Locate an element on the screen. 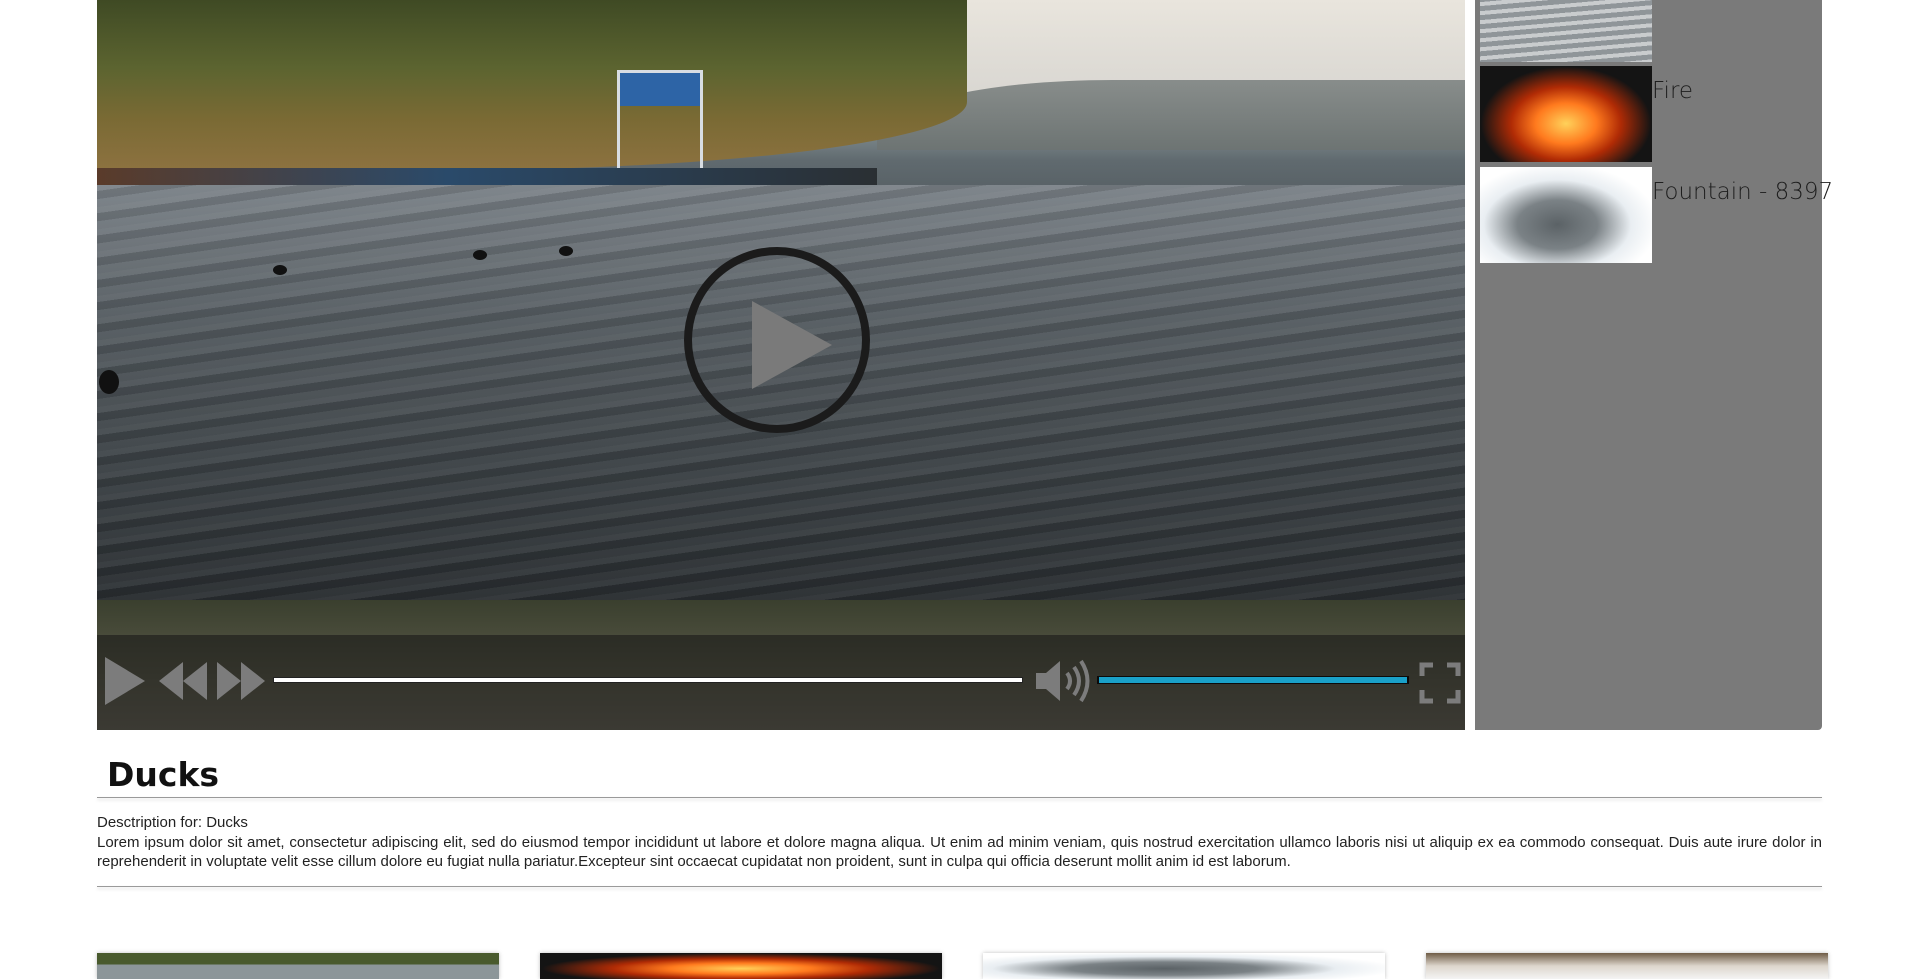 The width and height of the screenshot is (1920, 979). video-title: Ducks is located at coordinates (163, 774).